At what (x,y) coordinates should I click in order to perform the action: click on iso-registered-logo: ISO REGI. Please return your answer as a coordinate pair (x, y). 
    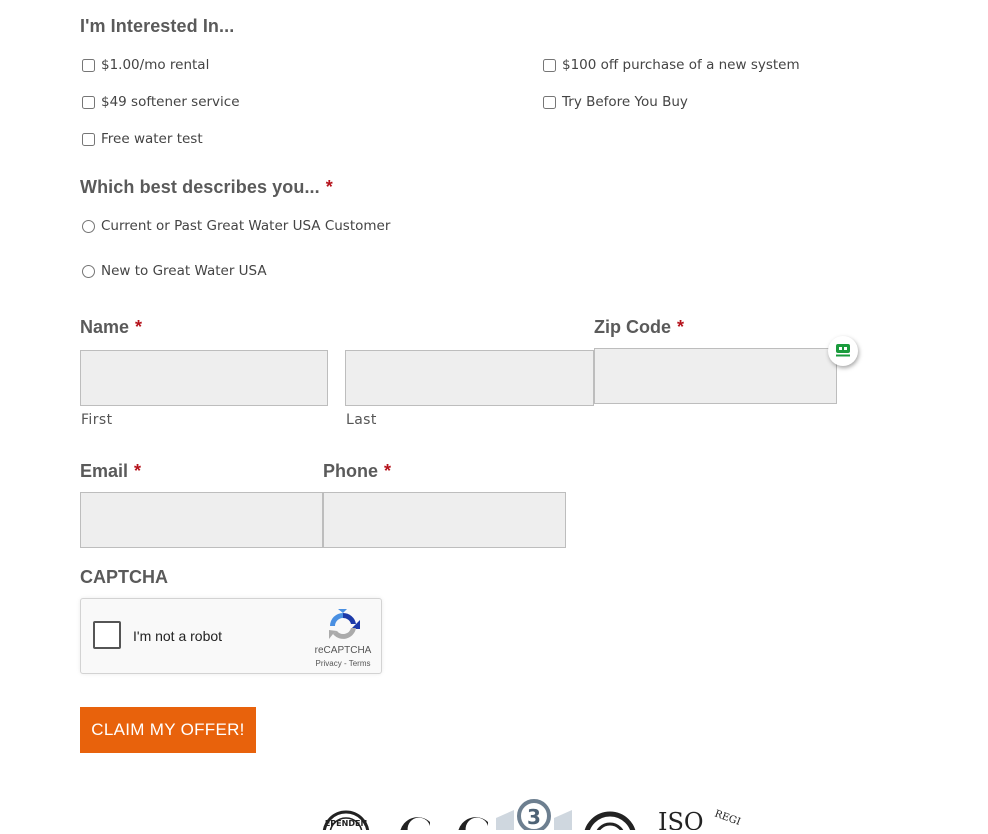
    Looking at the image, I should click on (700, 821).